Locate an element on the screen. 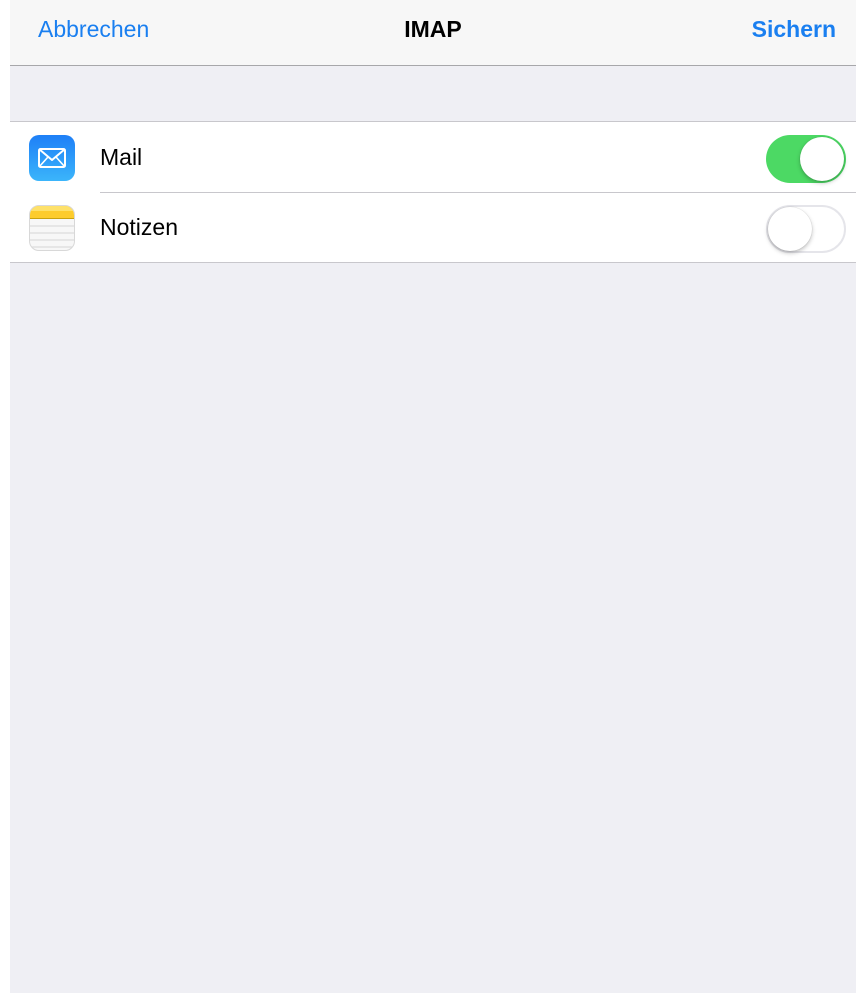  mail-toggle-knob is located at coordinates (822, 159).